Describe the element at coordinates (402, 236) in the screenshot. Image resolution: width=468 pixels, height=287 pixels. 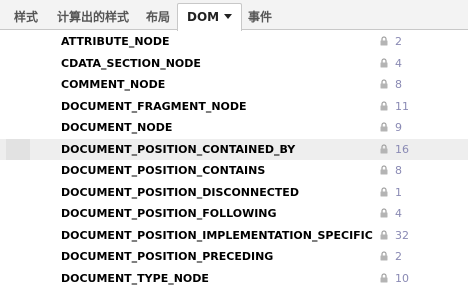
I see `property-value: 32` at that location.